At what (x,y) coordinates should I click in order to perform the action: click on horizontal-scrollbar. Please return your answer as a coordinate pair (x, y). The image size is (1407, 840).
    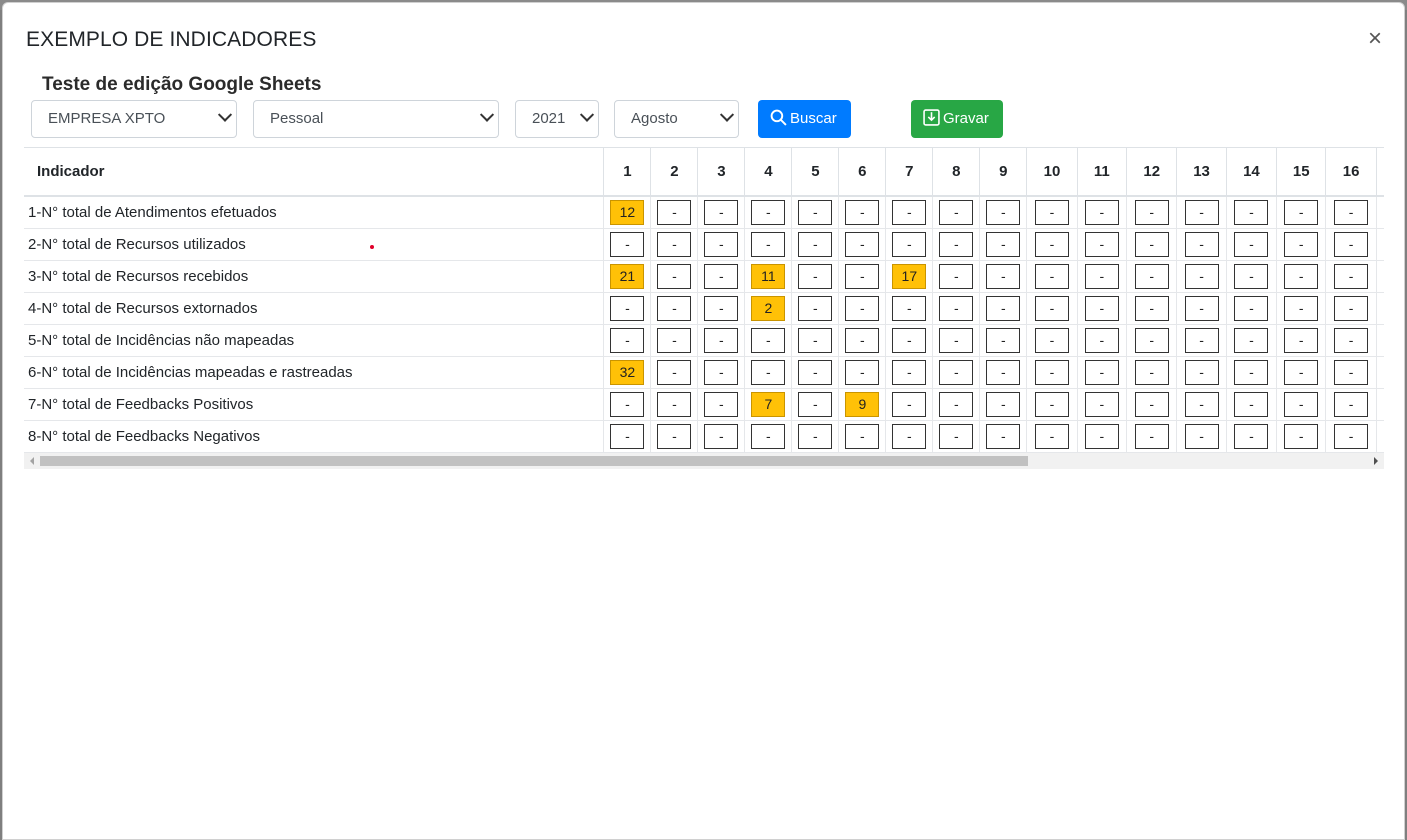
    Looking at the image, I should click on (704, 461).